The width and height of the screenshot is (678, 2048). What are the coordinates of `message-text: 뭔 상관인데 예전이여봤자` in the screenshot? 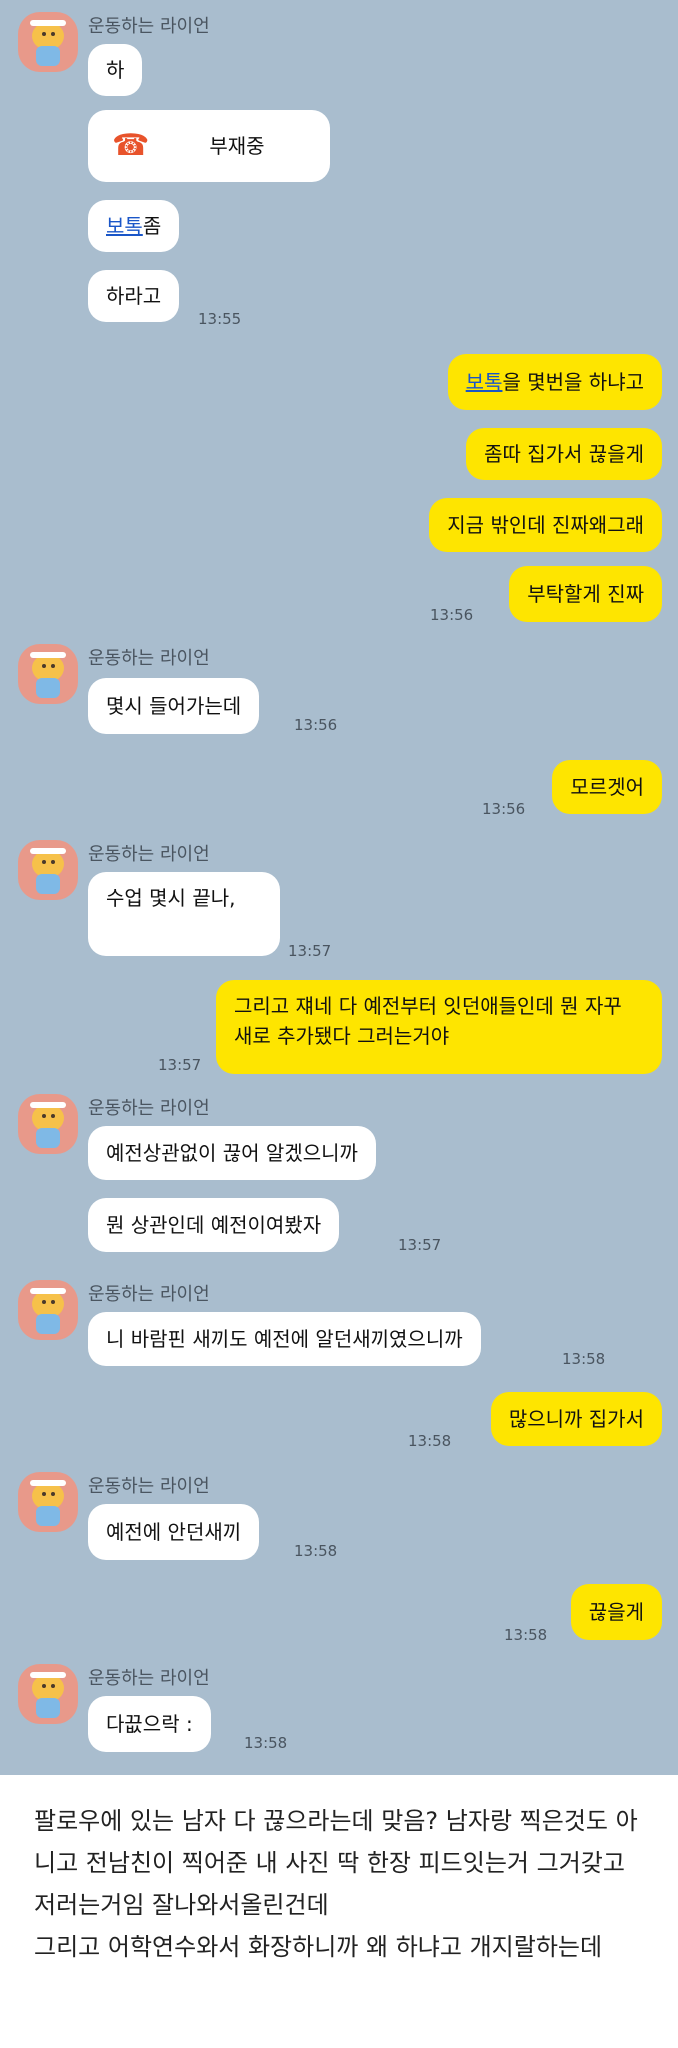 It's located at (214, 1225).